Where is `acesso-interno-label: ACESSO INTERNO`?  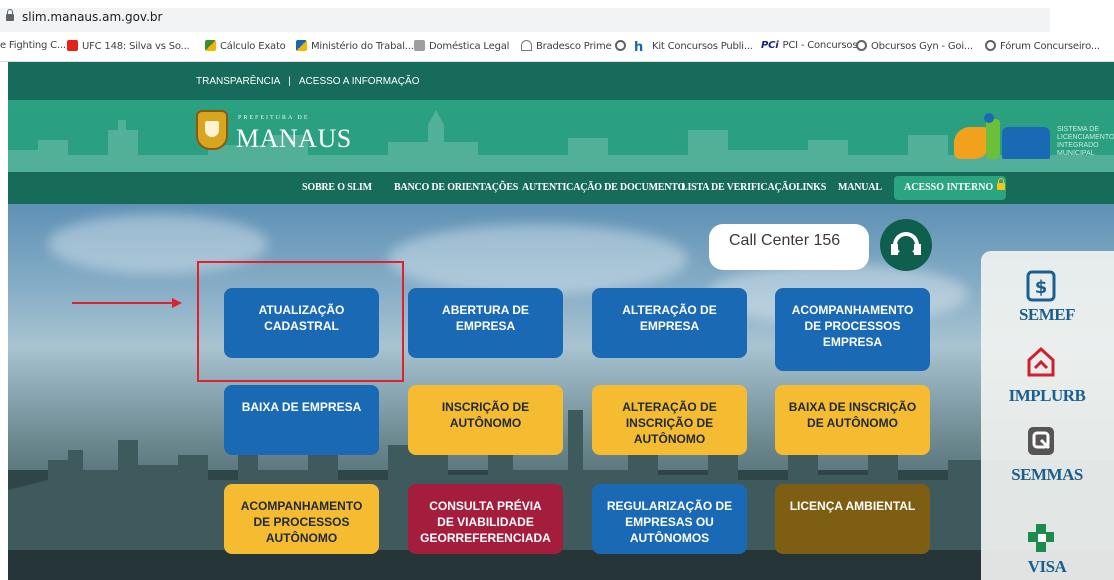
acesso-interno-label: ACESSO INTERNO is located at coordinates (949, 187).